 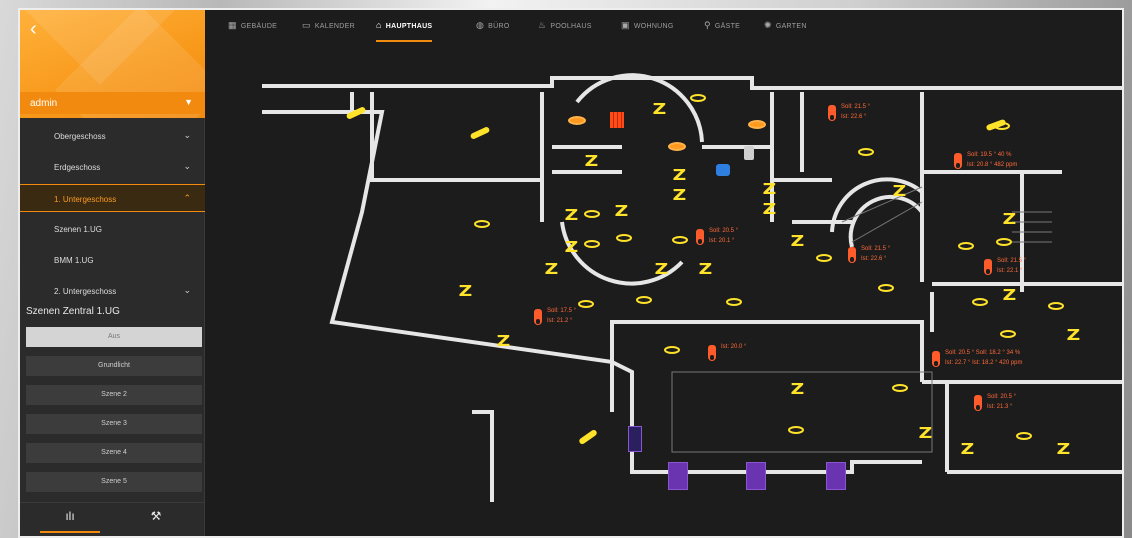 I want to click on scene-panel-title: Szenen Zentral 1.UG, so click(x=73, y=311).